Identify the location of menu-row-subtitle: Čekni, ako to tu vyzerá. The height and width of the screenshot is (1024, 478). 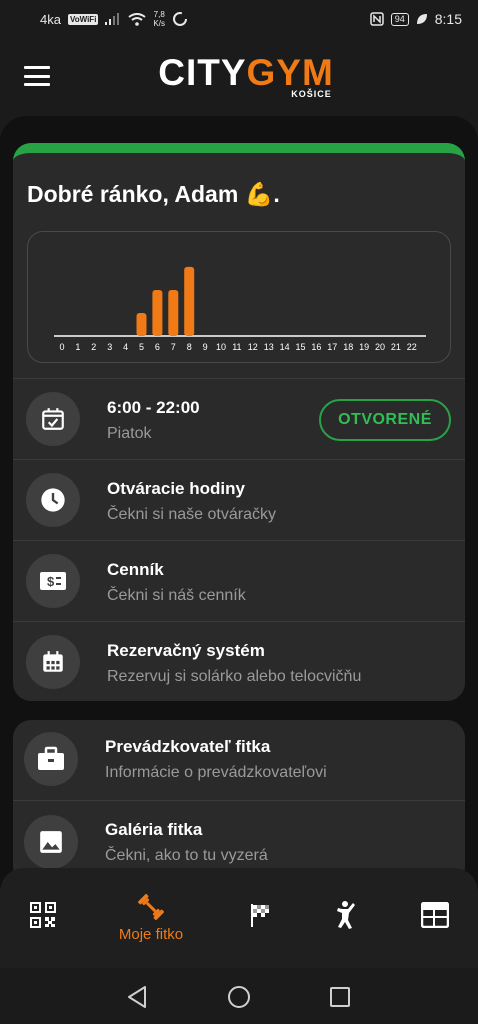
(186, 855).